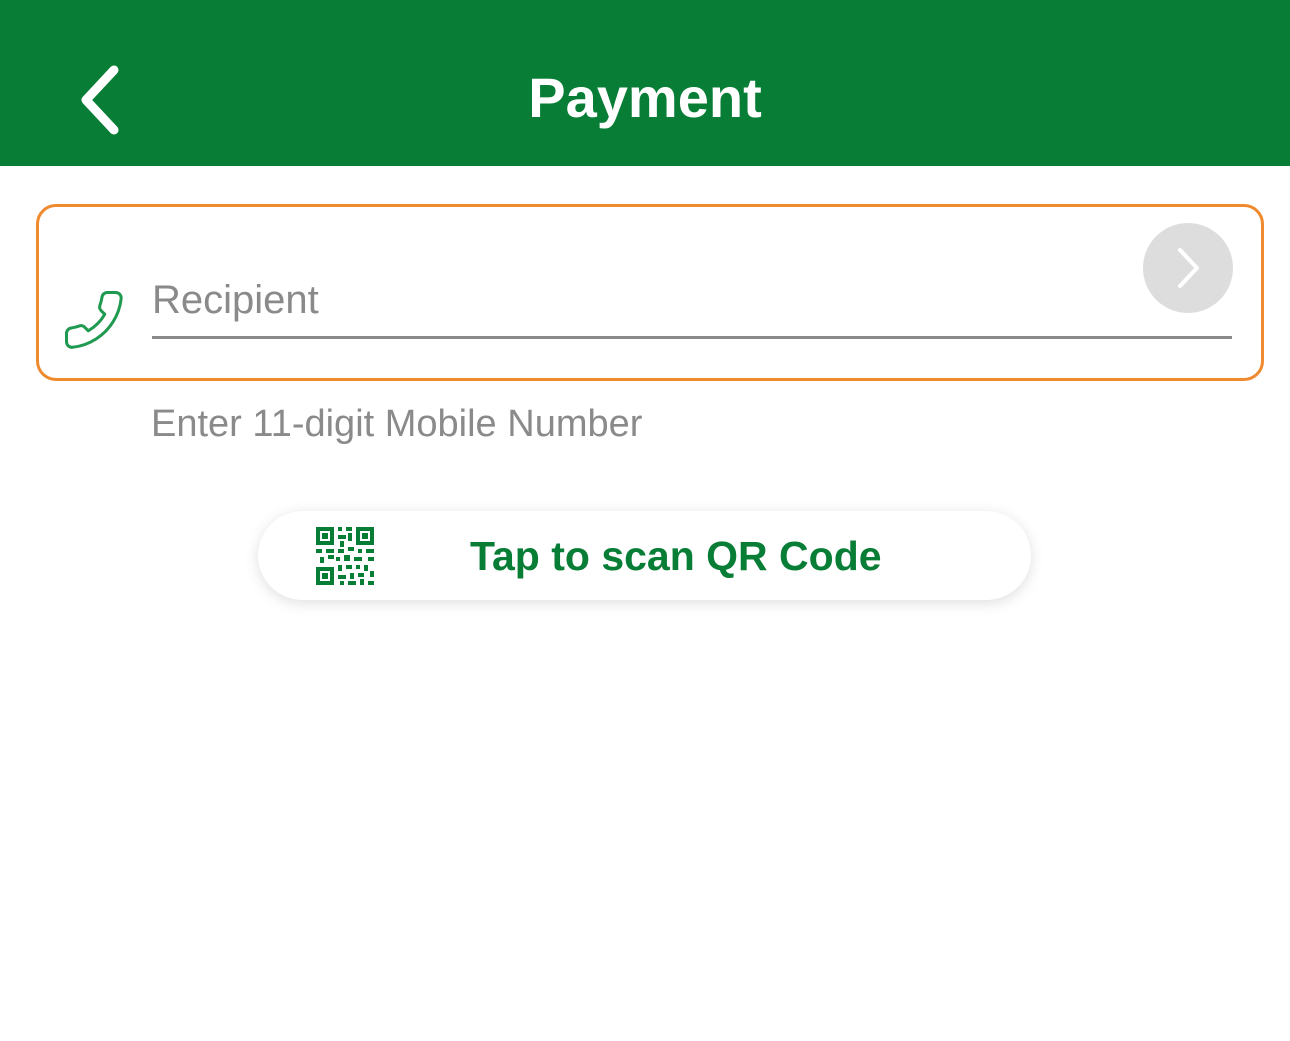 This screenshot has width=1290, height=1041. I want to click on phone-icon, so click(93, 319).